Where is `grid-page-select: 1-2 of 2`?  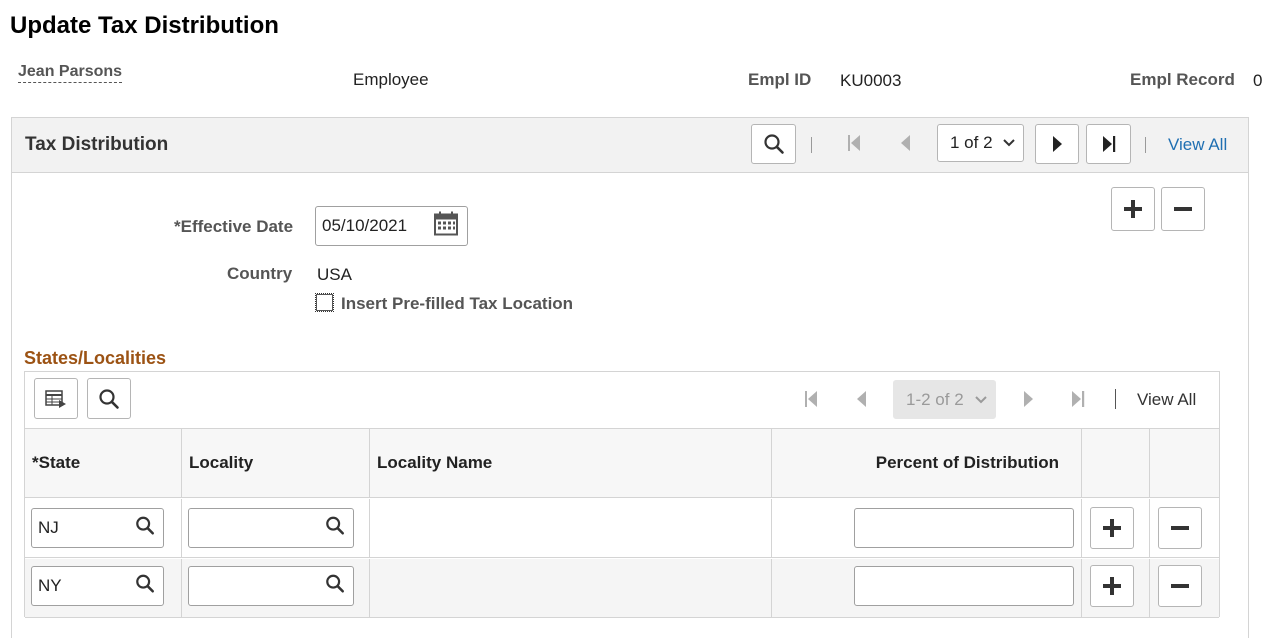 grid-page-select: 1-2 of 2 is located at coordinates (944, 399).